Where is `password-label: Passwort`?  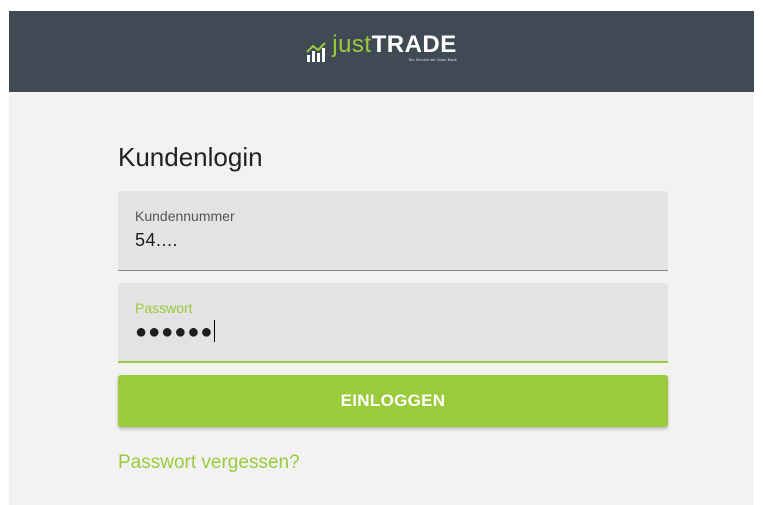 password-label: Passwort is located at coordinates (164, 308).